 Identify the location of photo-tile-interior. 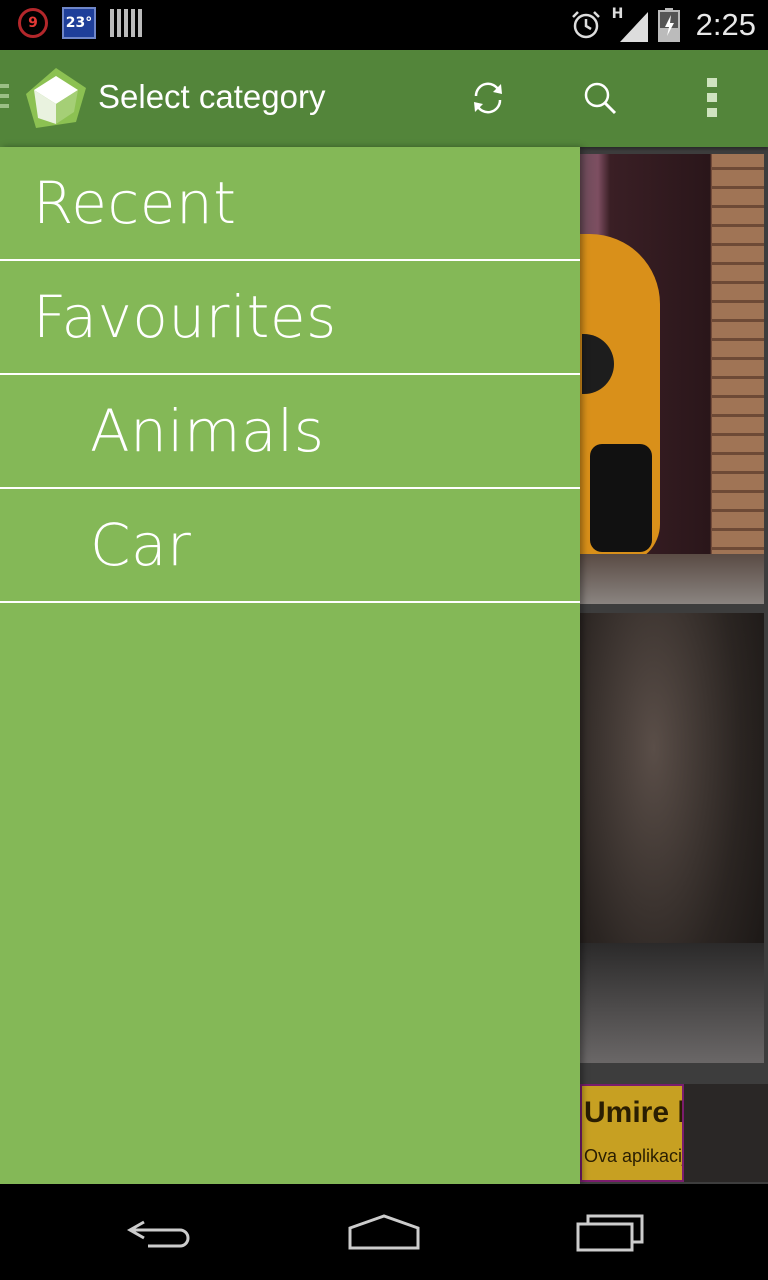
(672, 838).